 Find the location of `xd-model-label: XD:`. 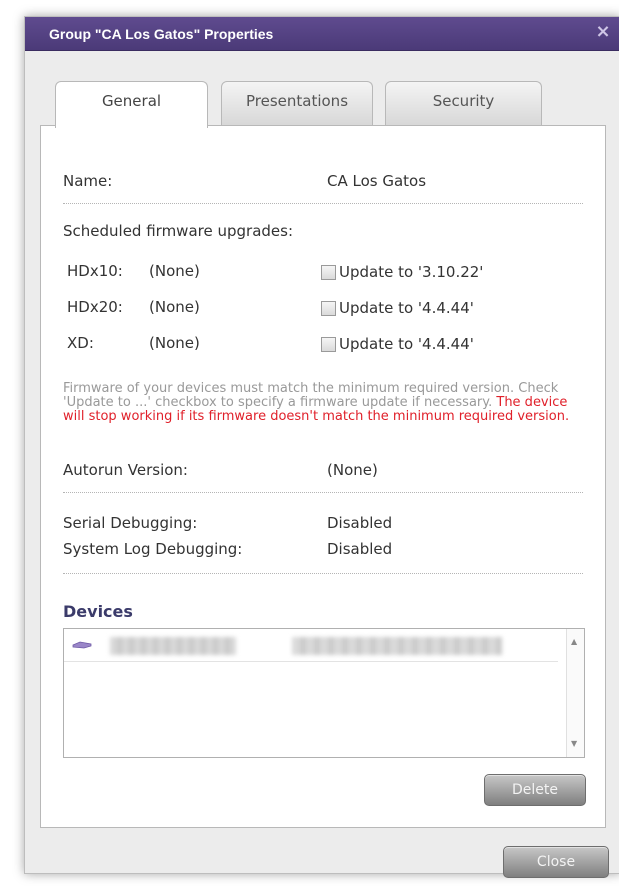

xd-model-label: XD: is located at coordinates (80, 343).